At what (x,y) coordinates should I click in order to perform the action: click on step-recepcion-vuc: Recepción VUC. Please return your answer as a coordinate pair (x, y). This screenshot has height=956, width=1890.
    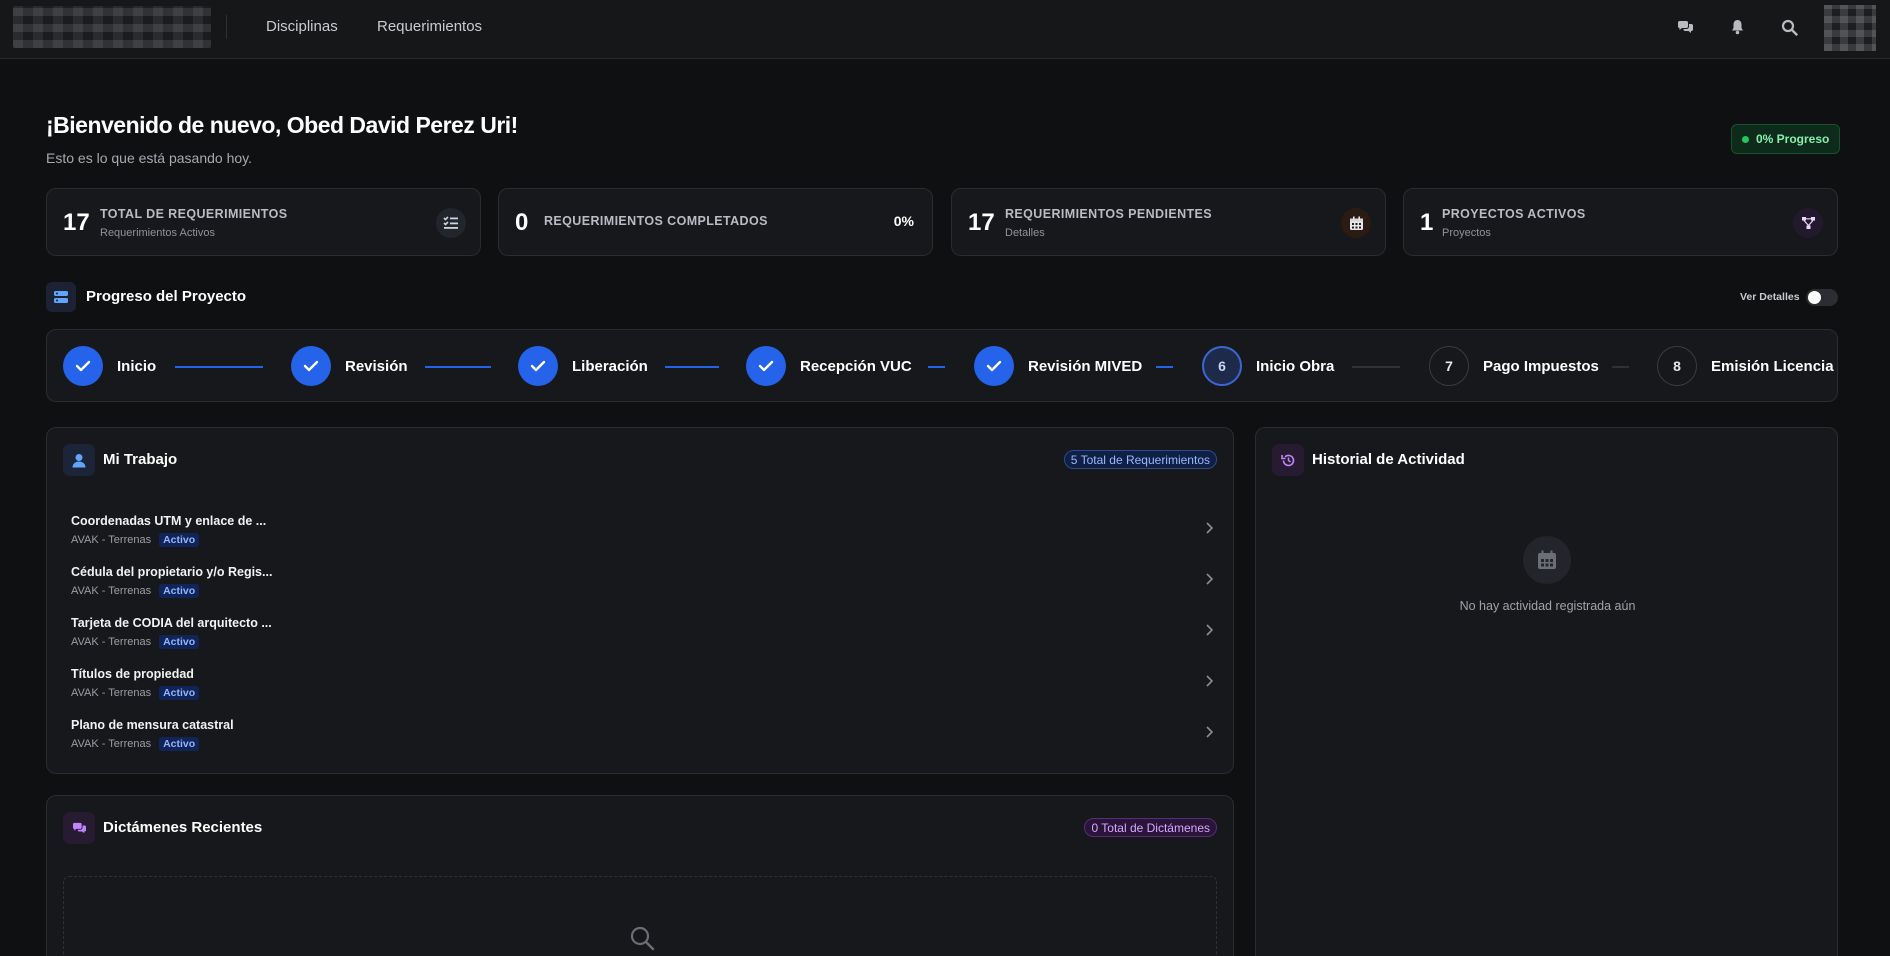
    Looking at the image, I should click on (829, 366).